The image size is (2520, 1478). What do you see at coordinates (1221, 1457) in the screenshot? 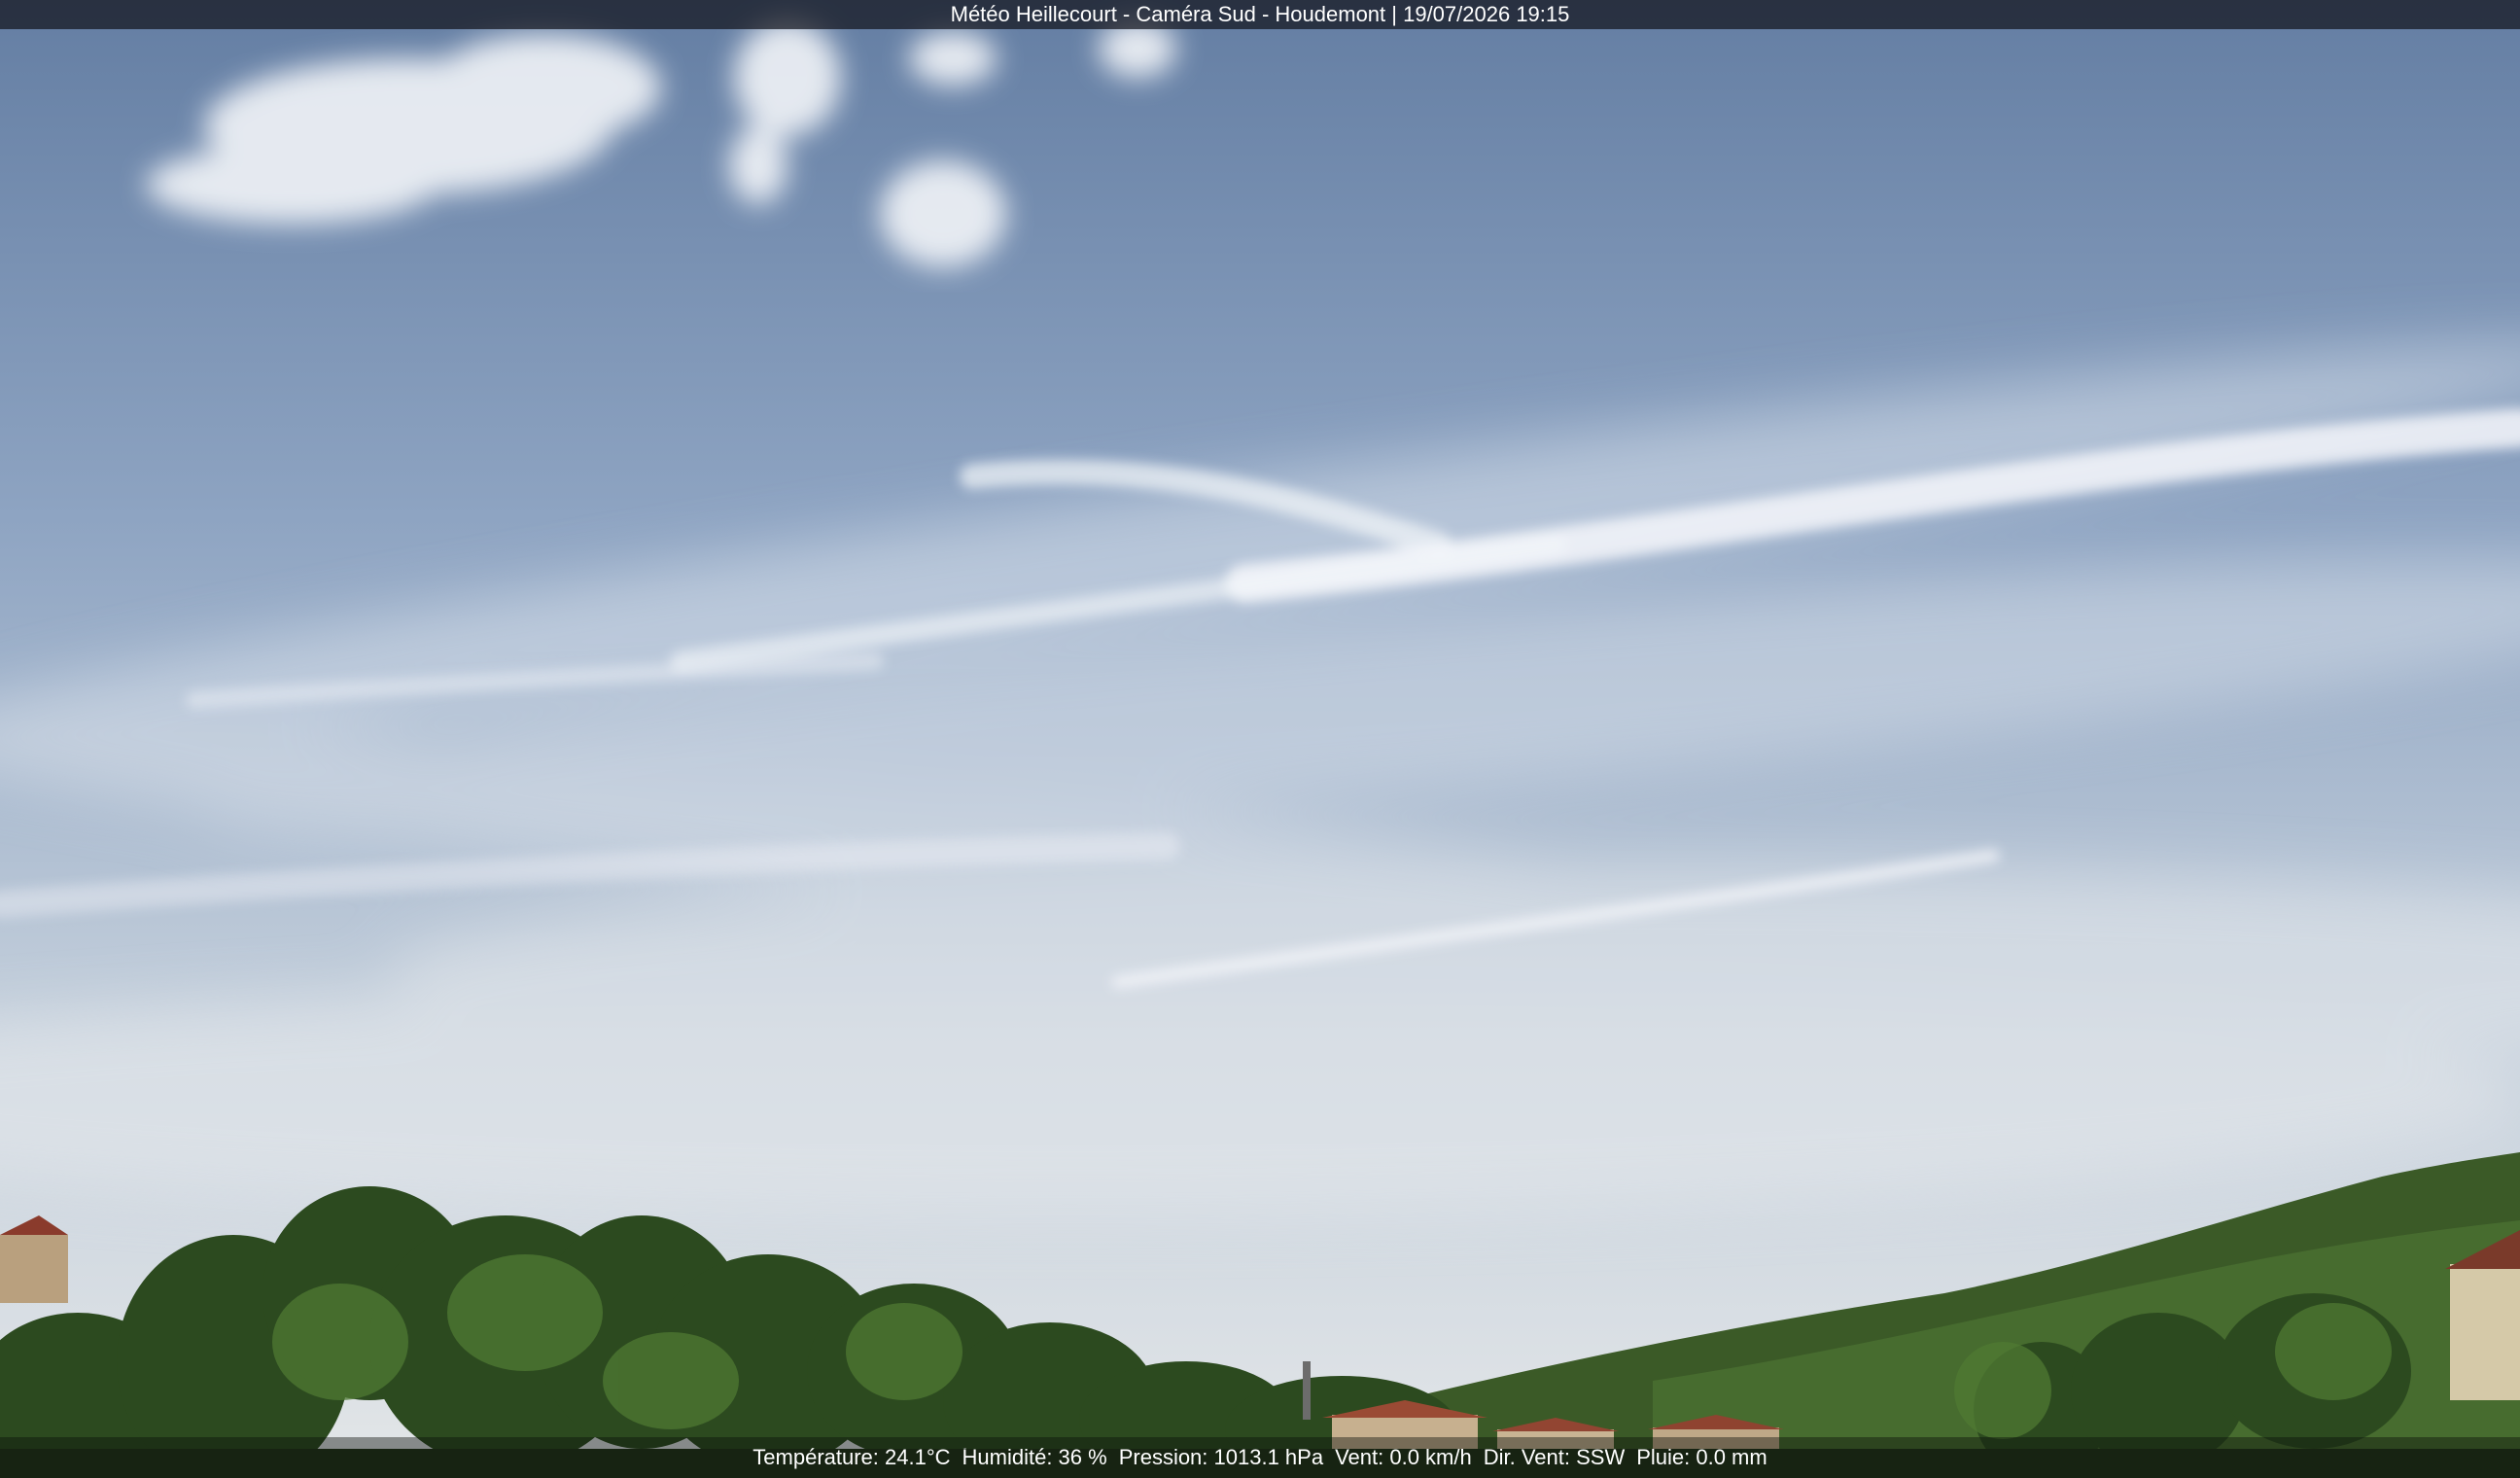
I see `pressure-reading: Pression: 1013.1 hPa` at bounding box center [1221, 1457].